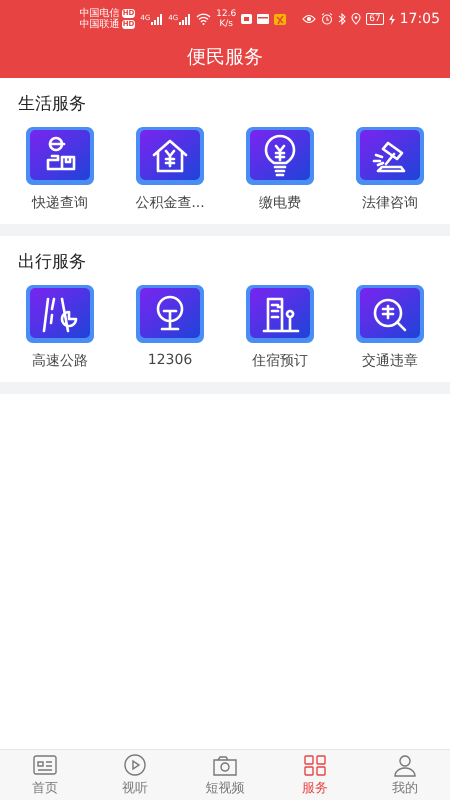  I want to click on charging-icon, so click(391, 19).